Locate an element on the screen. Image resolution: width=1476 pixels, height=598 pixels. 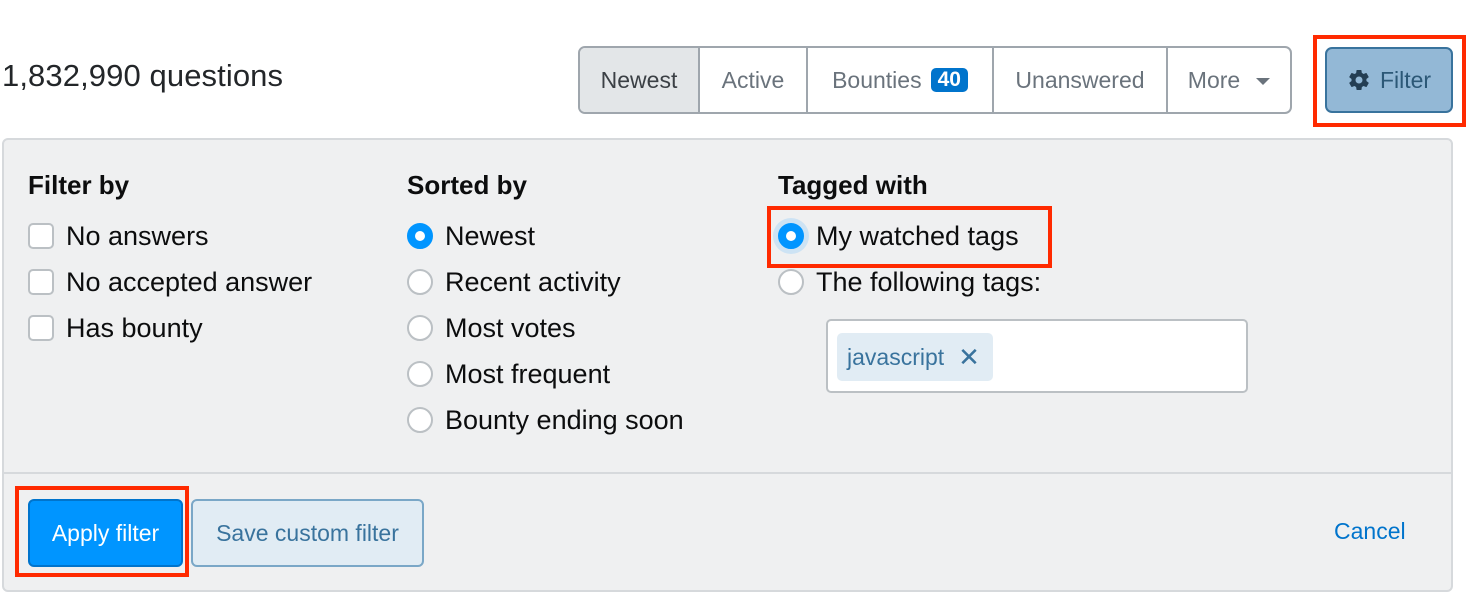
radio-most-votes is located at coordinates (420, 328).